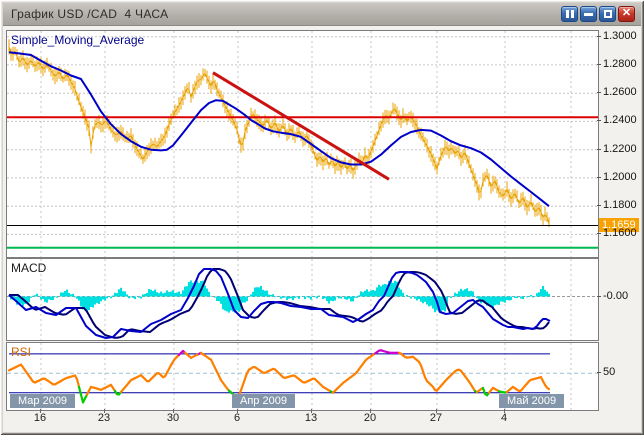  I want to click on time-axis-label: 6, so click(237, 418).